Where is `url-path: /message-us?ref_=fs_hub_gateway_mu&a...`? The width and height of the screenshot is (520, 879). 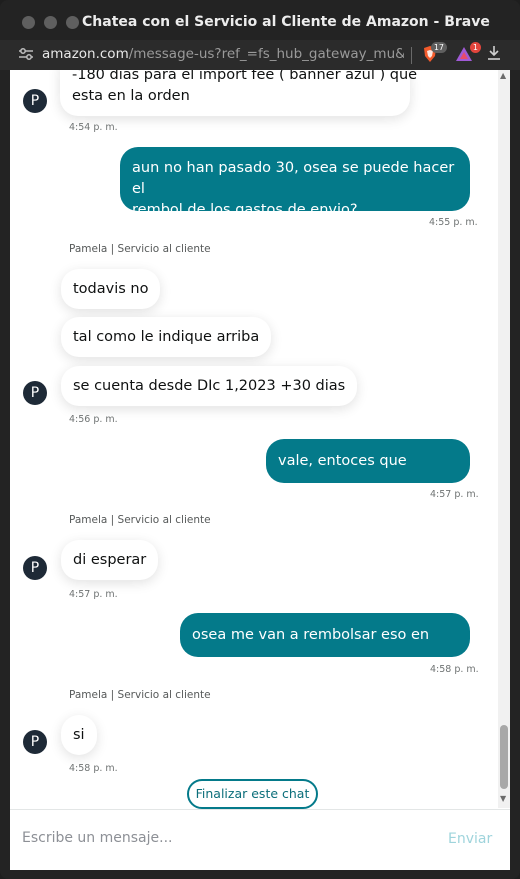 url-path: /message-us?ref_=fs_hub_gateway_mu&a... is located at coordinates (266, 54).